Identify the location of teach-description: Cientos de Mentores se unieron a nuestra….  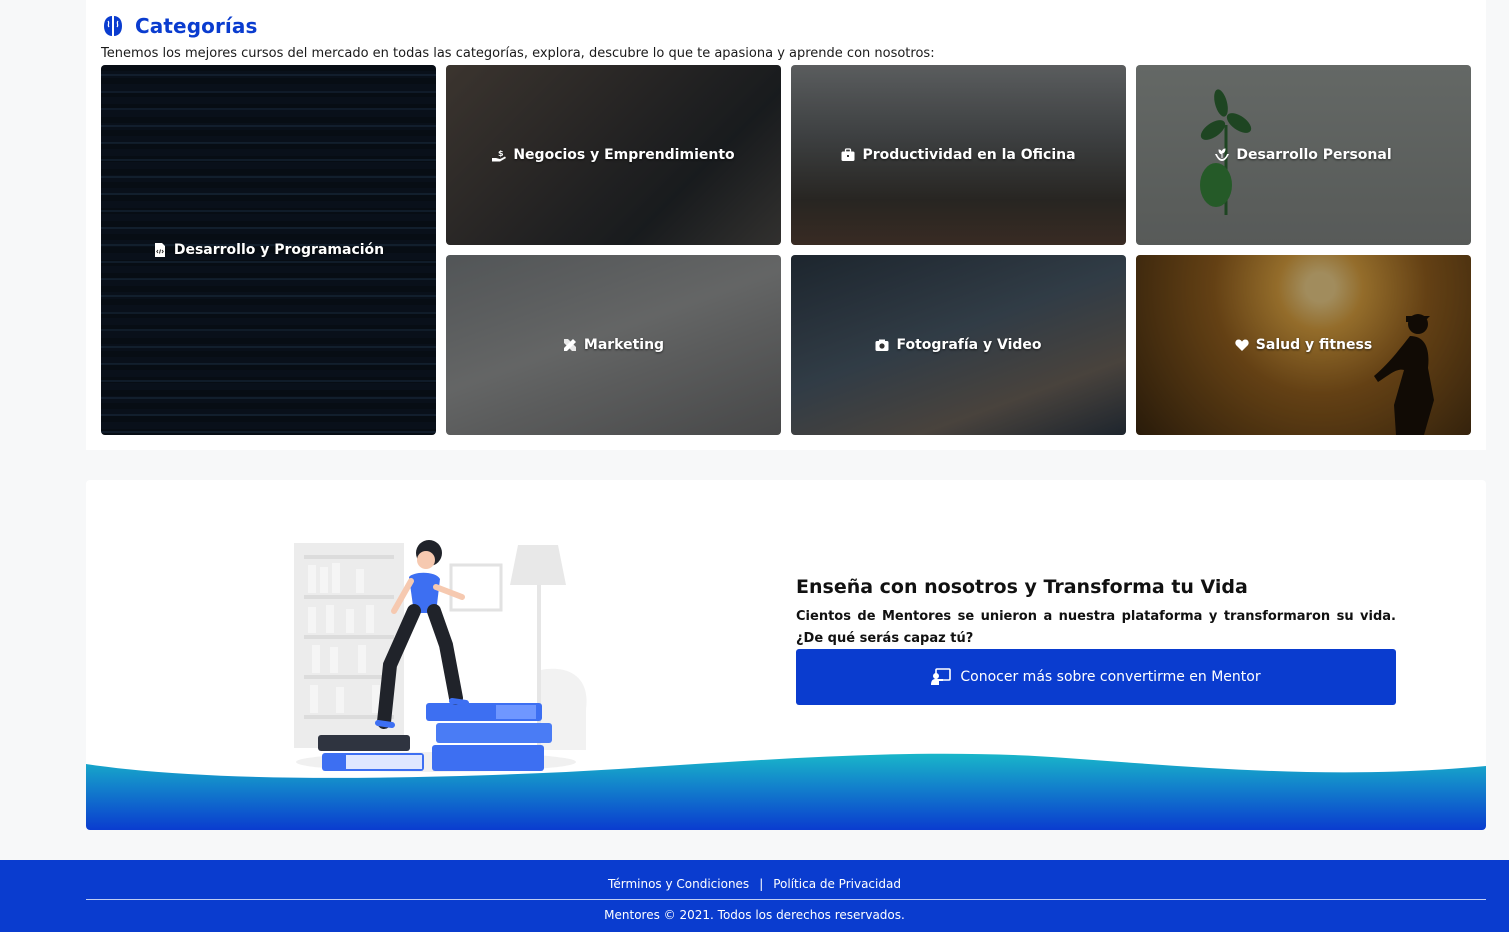
(1096, 627).